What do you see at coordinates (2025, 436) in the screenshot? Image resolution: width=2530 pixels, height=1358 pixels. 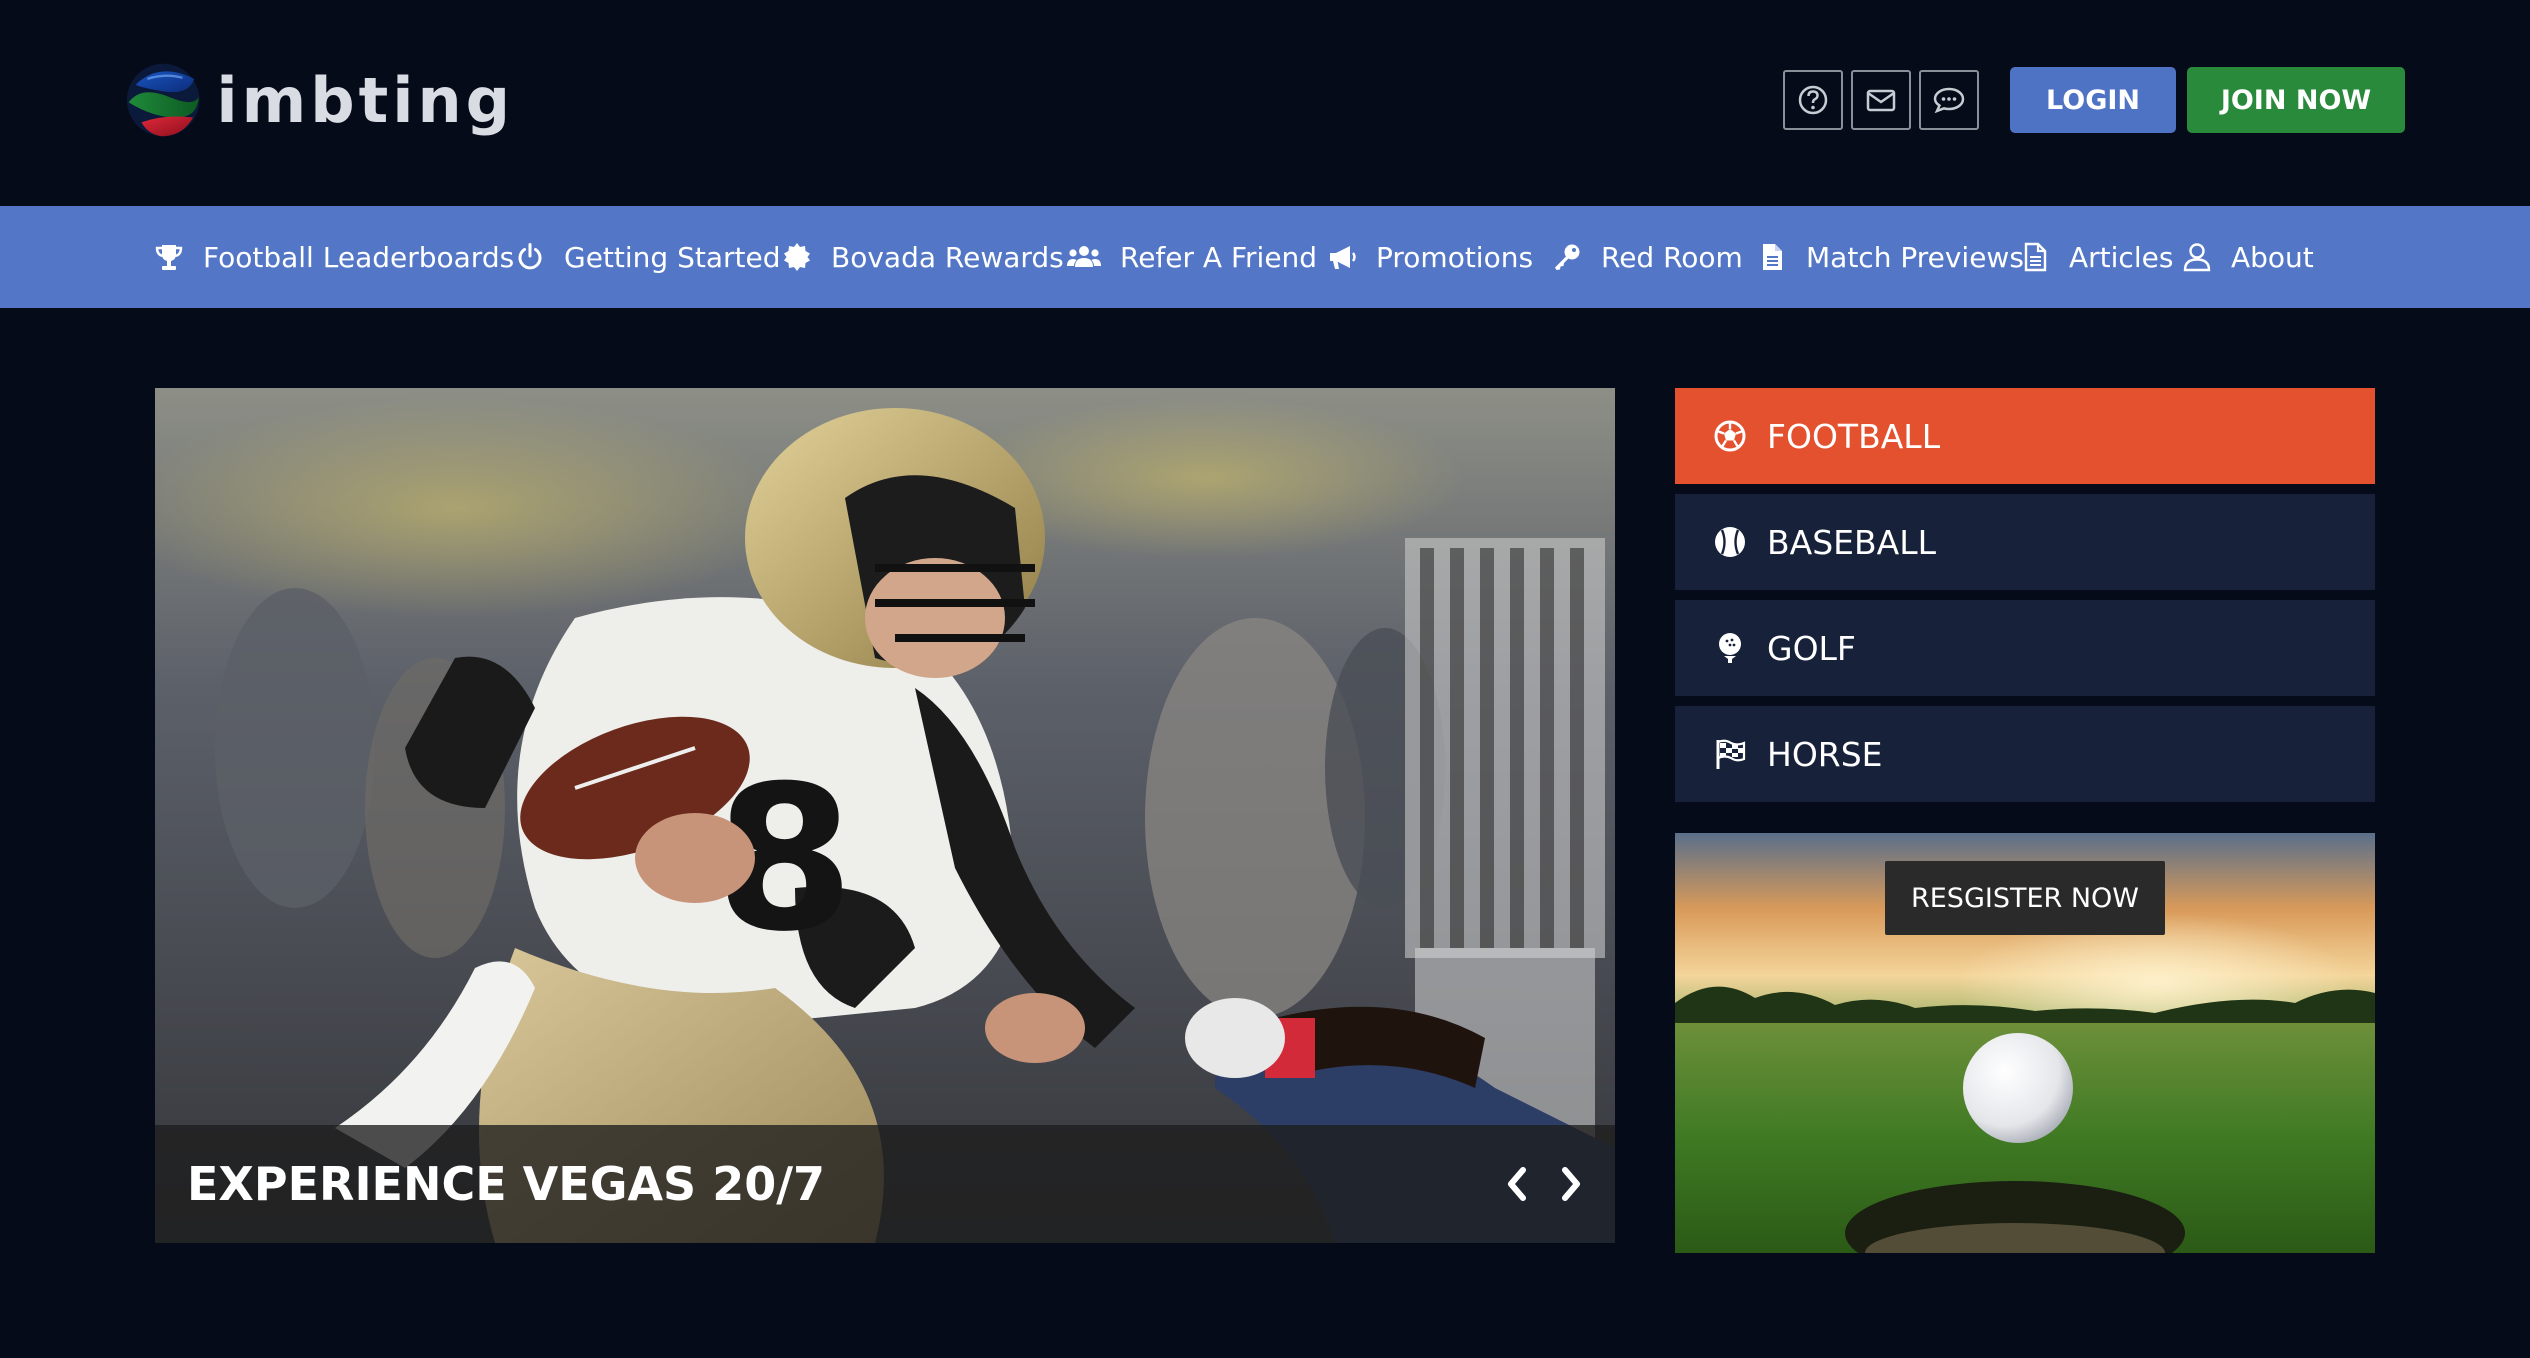 I see `sport-tab-football: FOOTBALL` at bounding box center [2025, 436].